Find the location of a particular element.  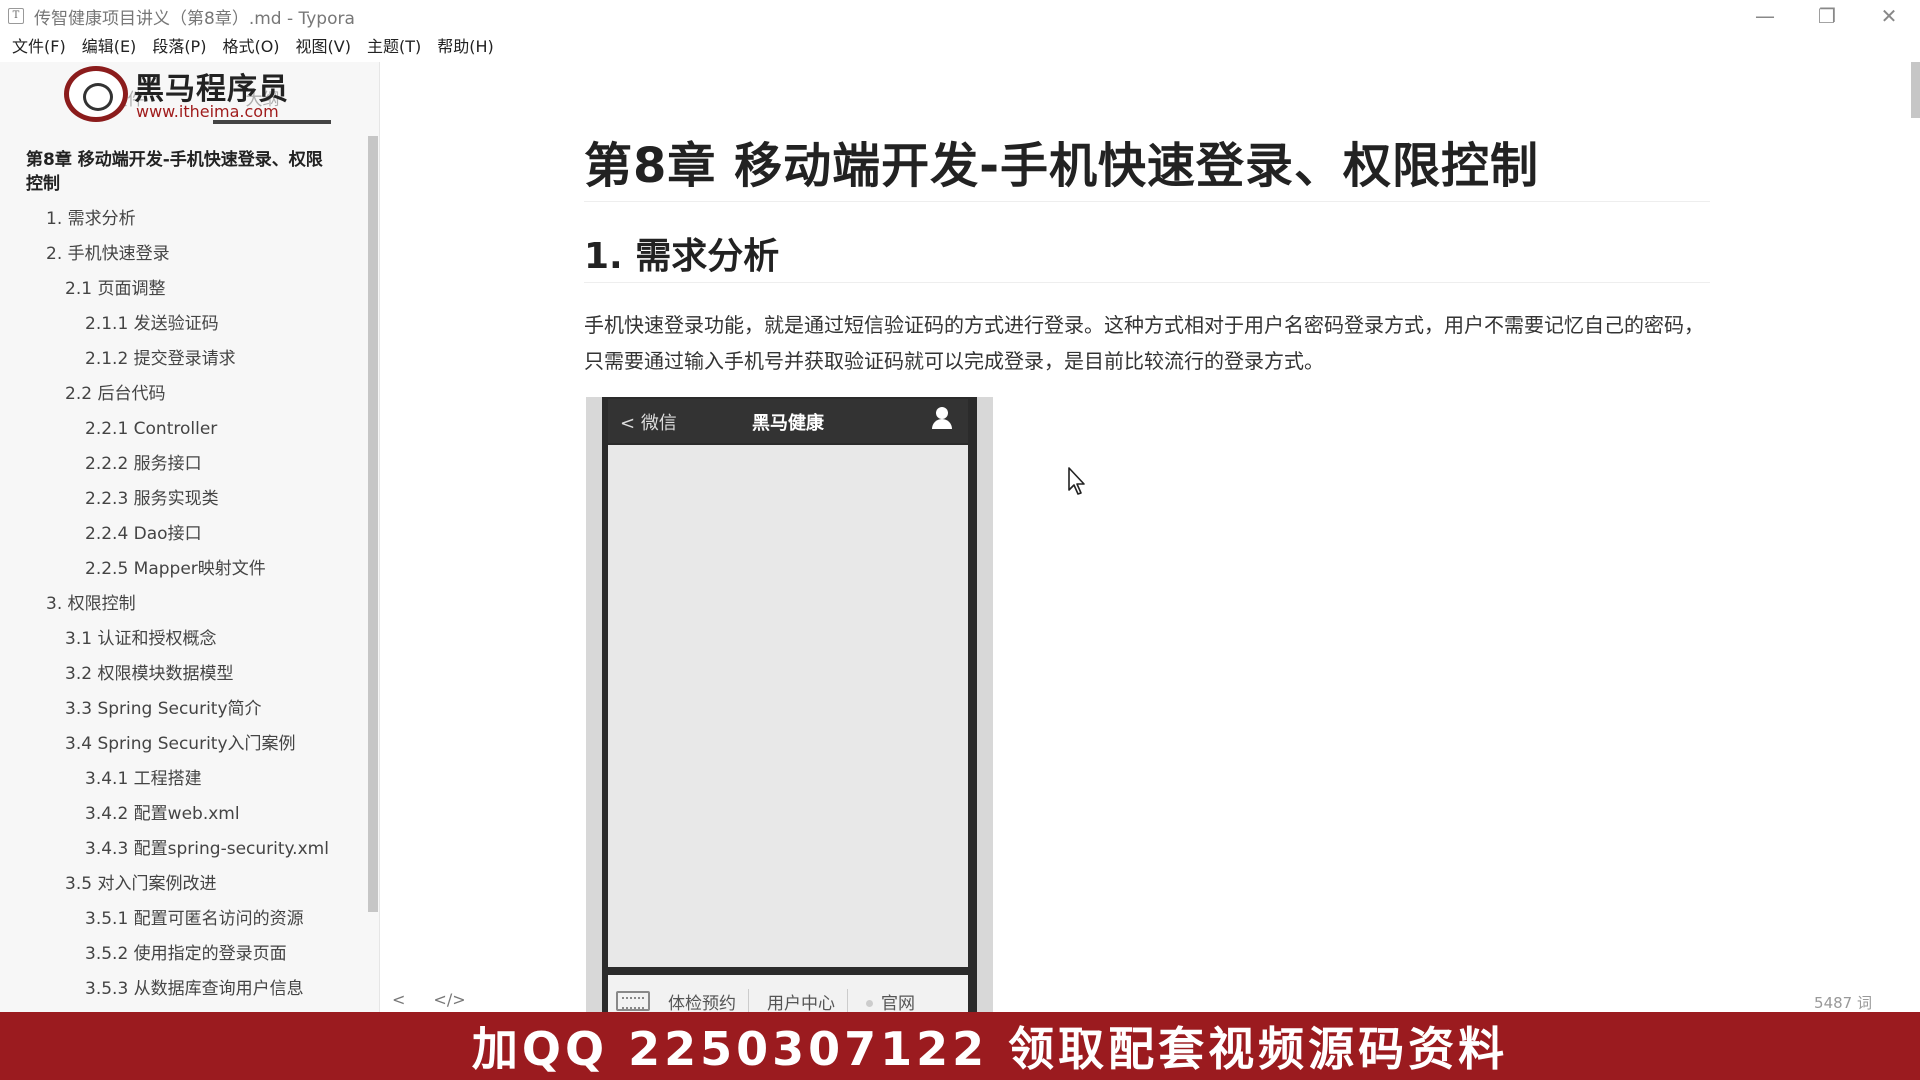

outline-item: 2. 手机快速登录 is located at coordinates (185, 254).